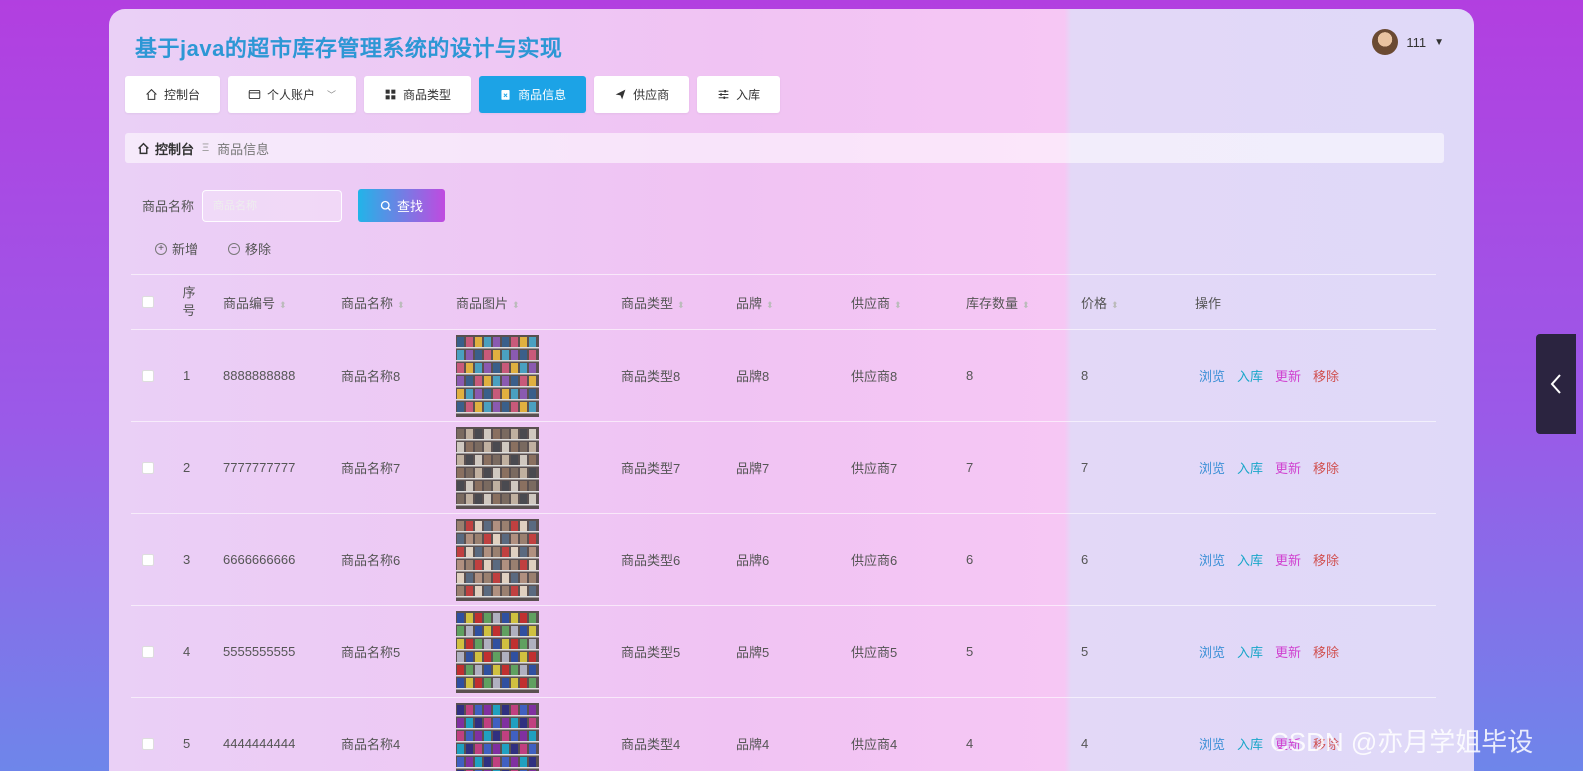 Image resolution: width=1583 pixels, height=771 pixels. What do you see at coordinates (259, 375) in the screenshot?
I see `row-code: 8888888888` at bounding box center [259, 375].